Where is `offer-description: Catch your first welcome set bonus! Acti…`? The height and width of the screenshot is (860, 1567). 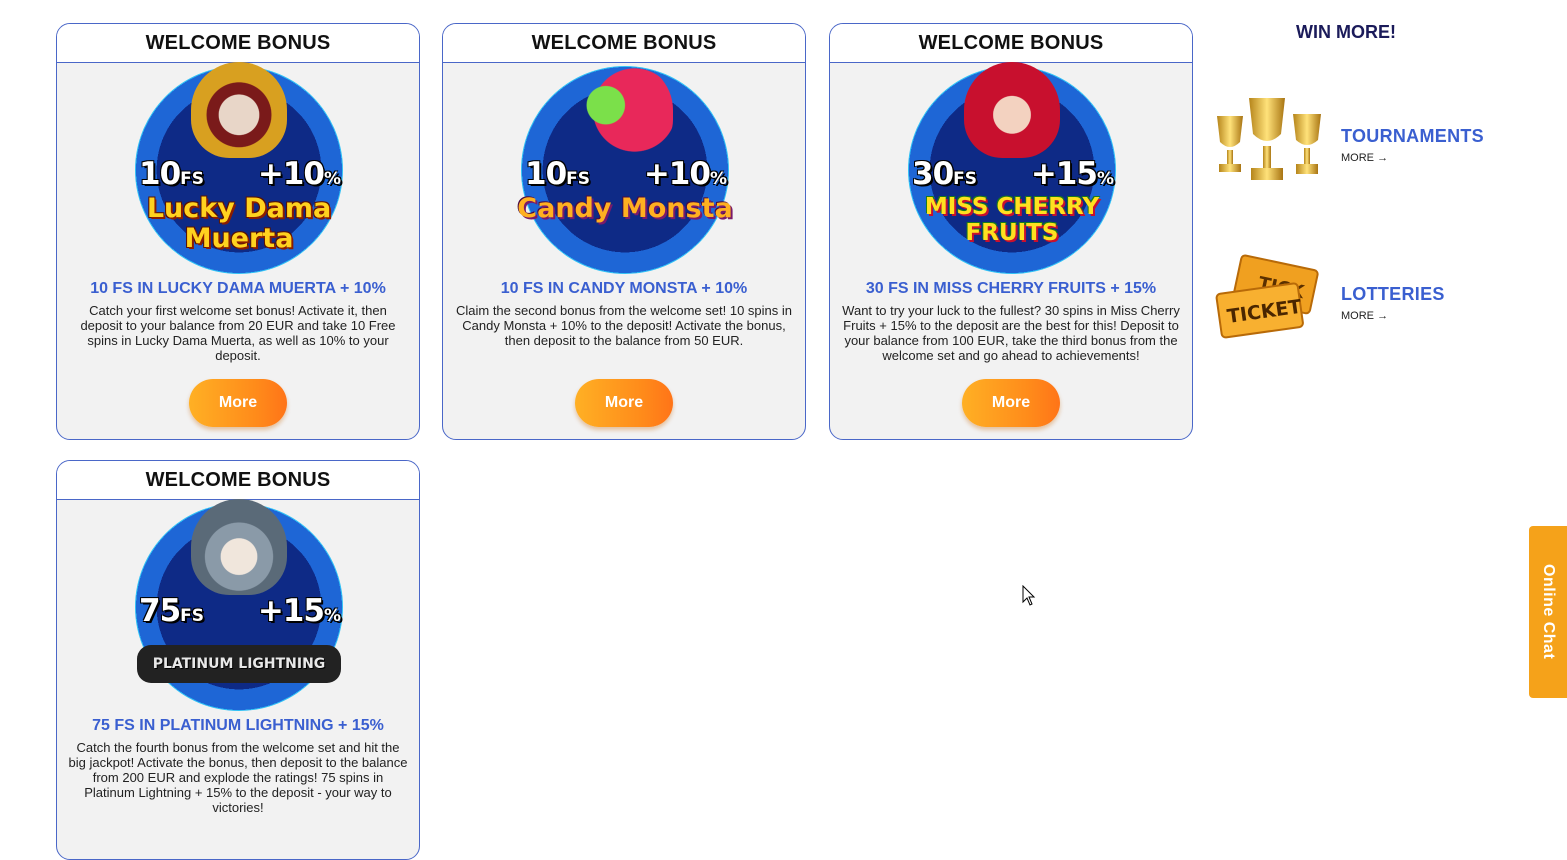
offer-description: Catch your first welcome set bonus! Acti… is located at coordinates (238, 333).